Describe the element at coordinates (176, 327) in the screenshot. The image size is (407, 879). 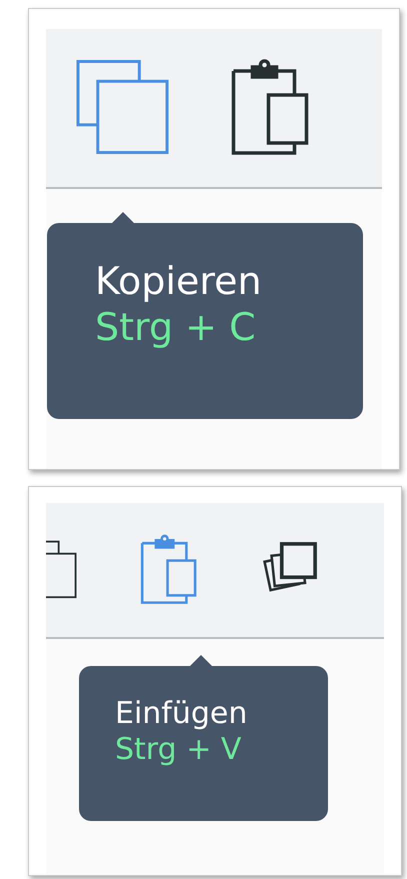
I see `keyboard-shortcut: Strg + C` at that location.